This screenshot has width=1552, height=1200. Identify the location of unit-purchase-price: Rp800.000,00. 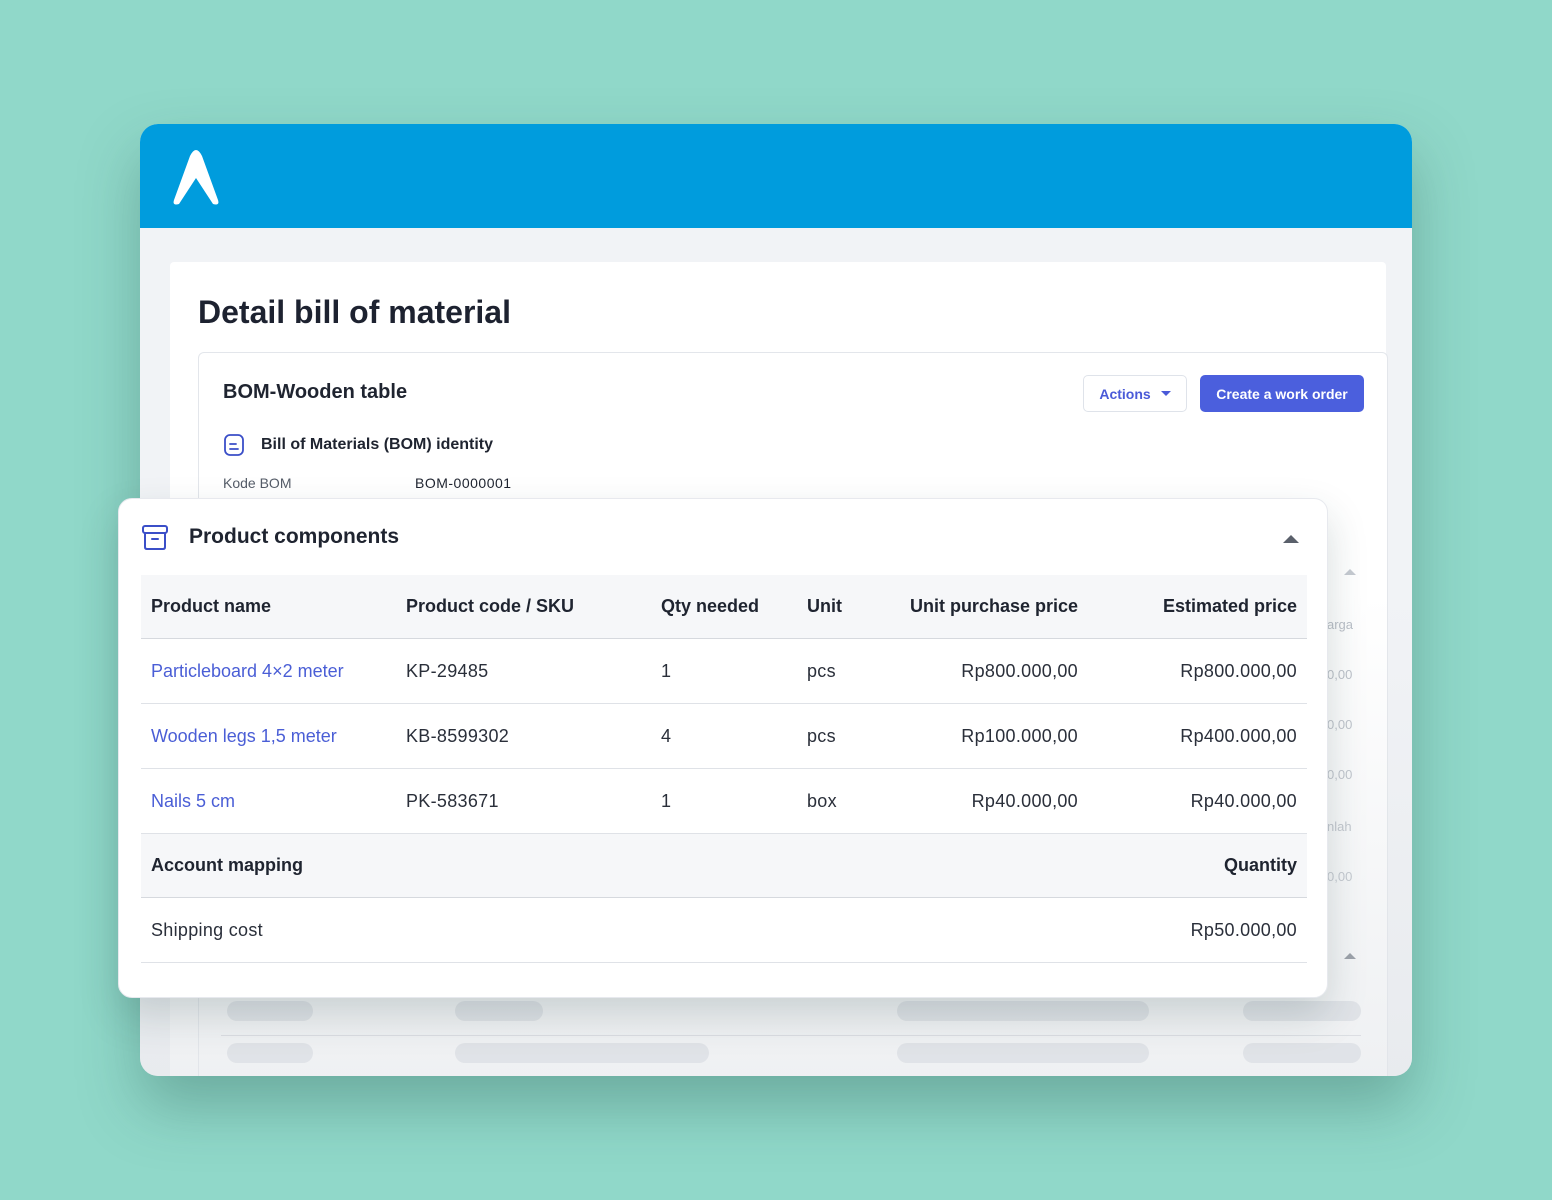
(1019, 670).